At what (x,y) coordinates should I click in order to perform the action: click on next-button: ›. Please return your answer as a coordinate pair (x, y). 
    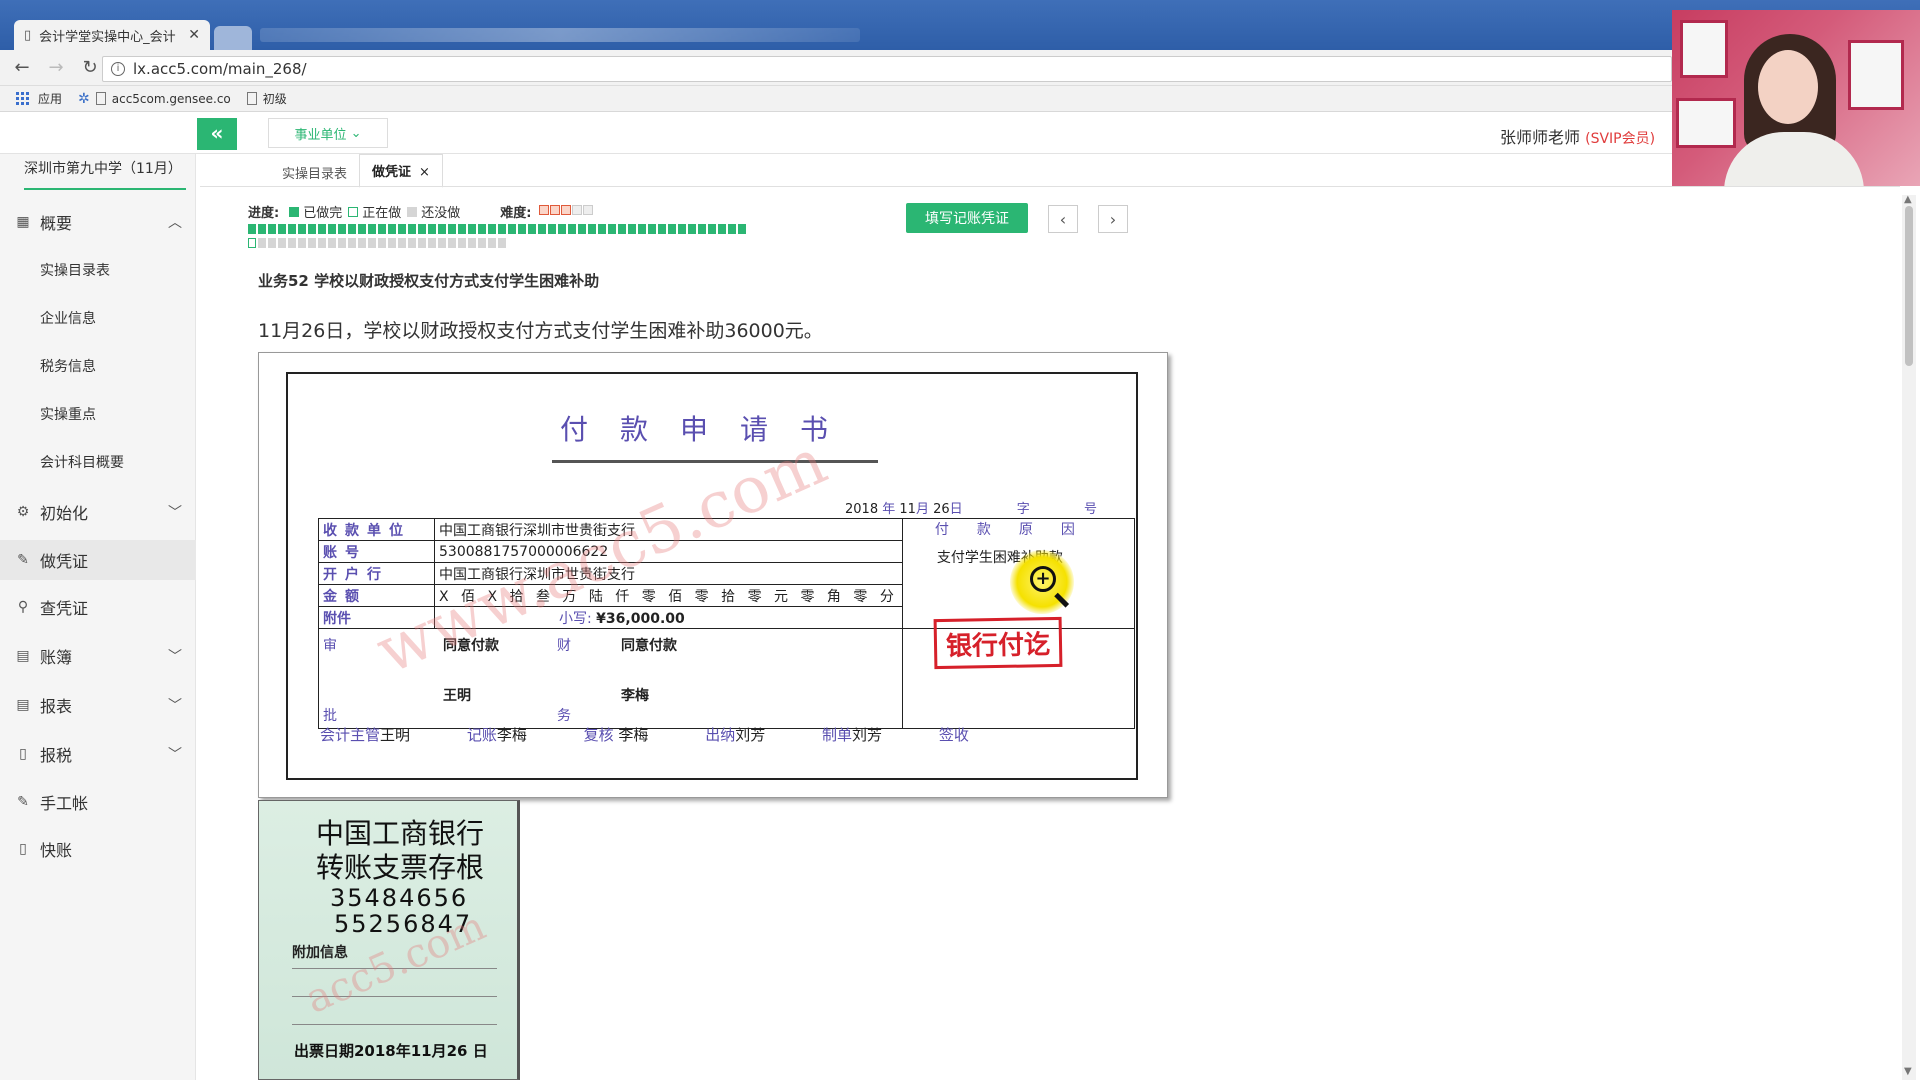
    Looking at the image, I should click on (1113, 219).